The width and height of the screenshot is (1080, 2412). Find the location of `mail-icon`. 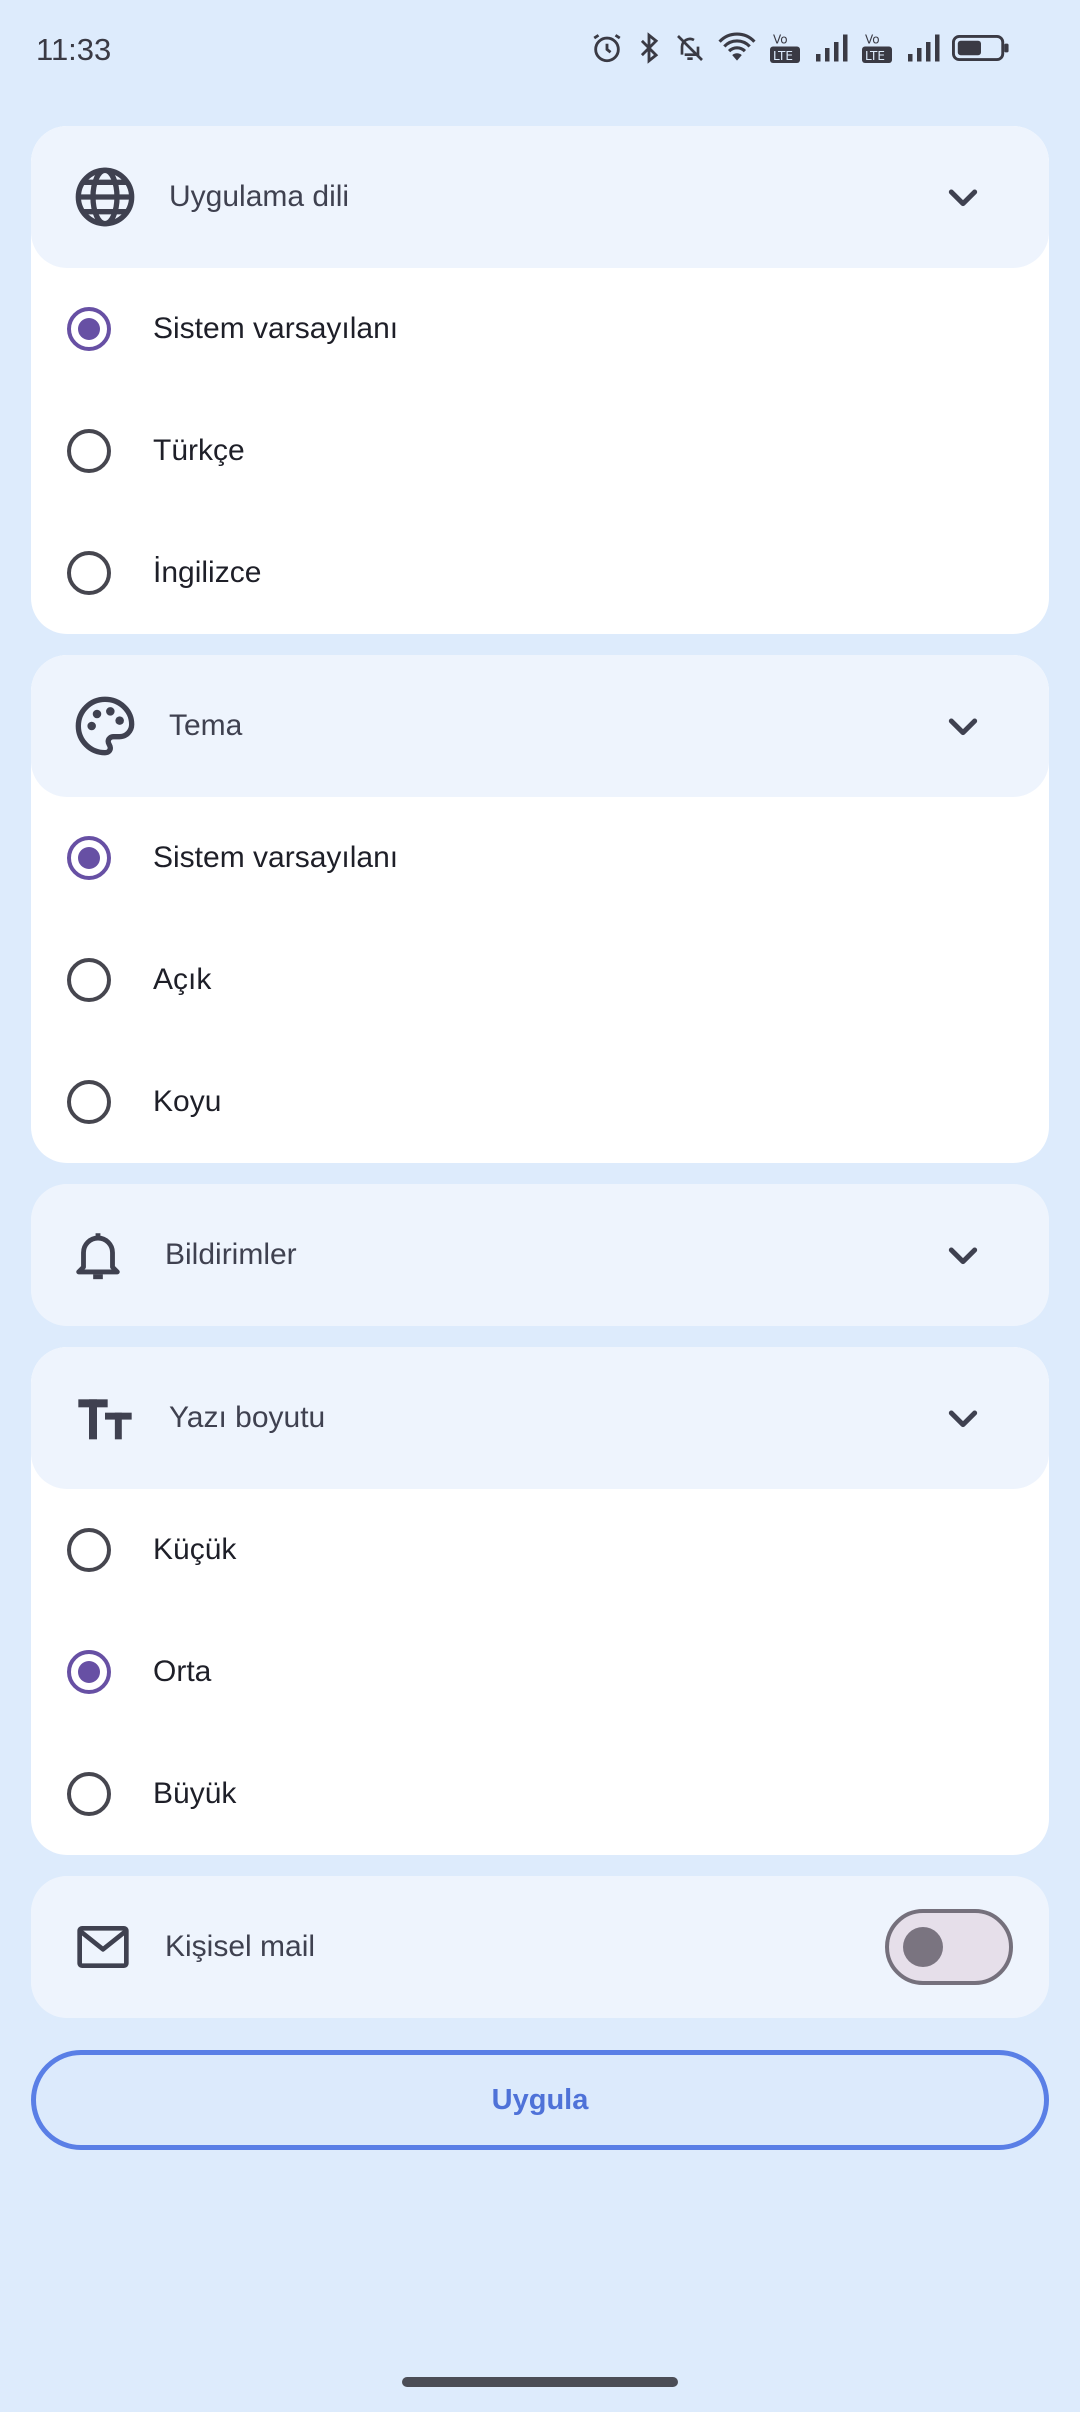

mail-icon is located at coordinates (103, 1947).